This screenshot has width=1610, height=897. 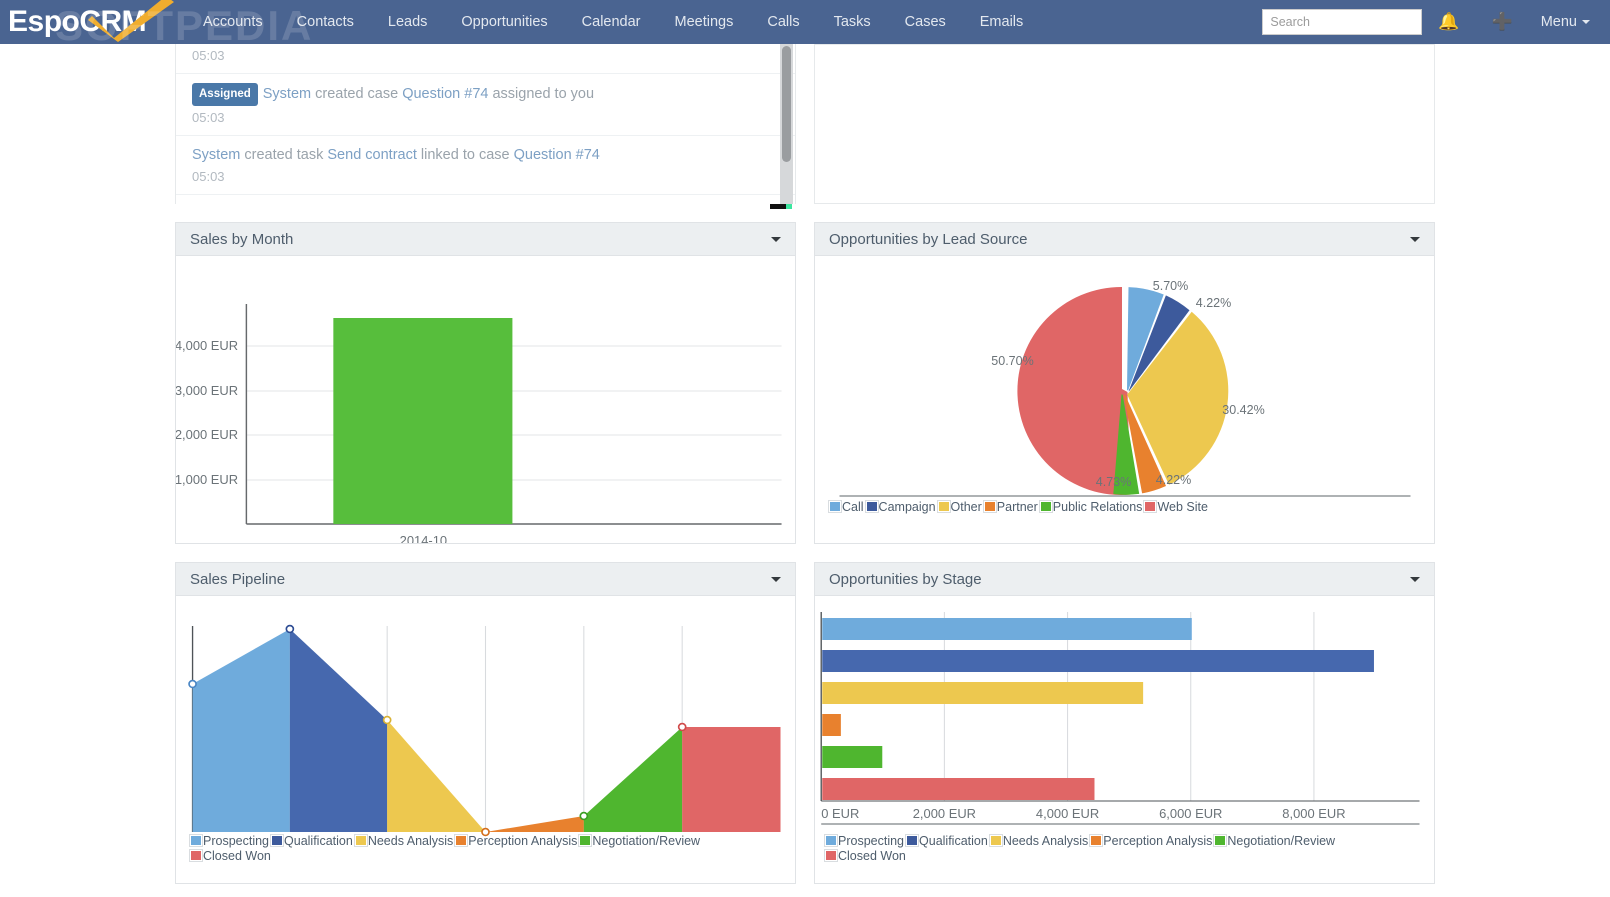 What do you see at coordinates (1176, 507) in the screenshot?
I see `legend-item-web-site: Web Site` at bounding box center [1176, 507].